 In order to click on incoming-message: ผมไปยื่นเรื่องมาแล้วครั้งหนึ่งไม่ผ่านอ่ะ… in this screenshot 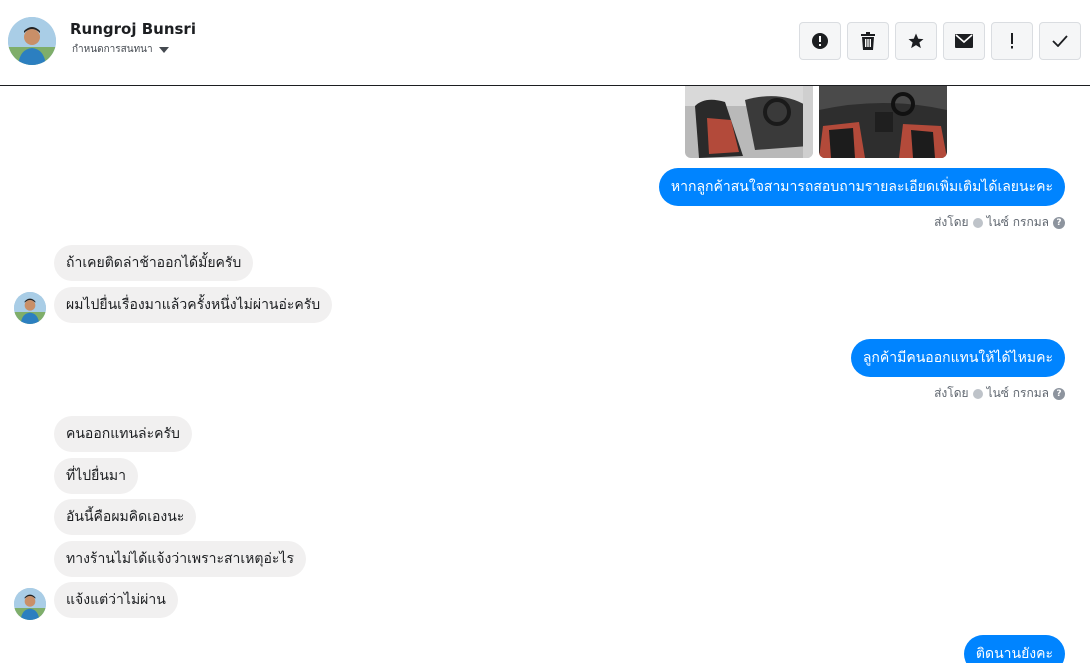, I will do `click(193, 305)`.